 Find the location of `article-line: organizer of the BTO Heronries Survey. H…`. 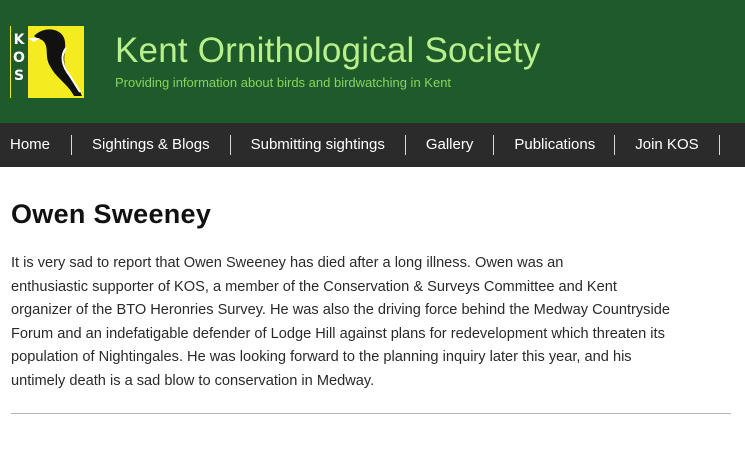

article-line: organizer of the BTO Heronries Survey. H… is located at coordinates (340, 310).